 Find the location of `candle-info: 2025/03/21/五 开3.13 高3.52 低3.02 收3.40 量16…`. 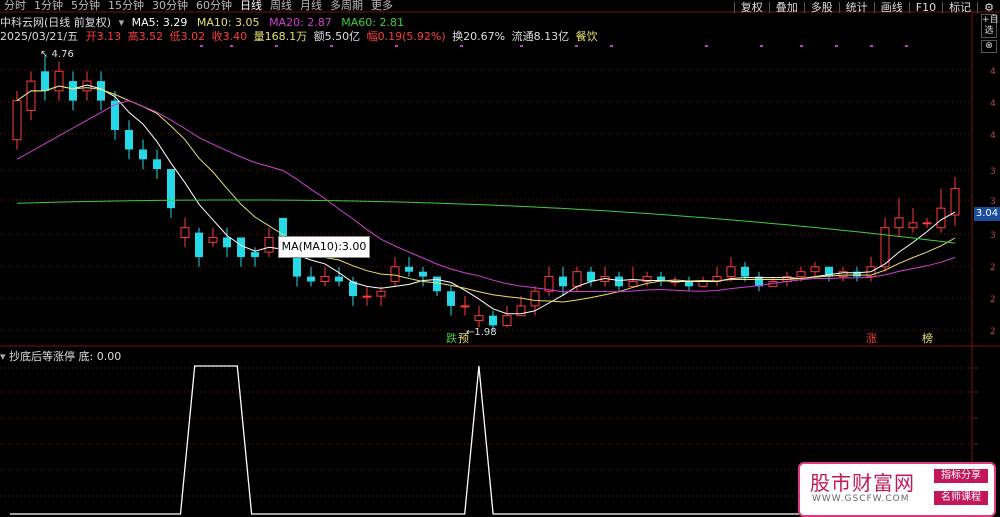

candle-info: 2025/03/21/五 开3.13 高3.52 低3.02 收3.40 量16… is located at coordinates (299, 35).